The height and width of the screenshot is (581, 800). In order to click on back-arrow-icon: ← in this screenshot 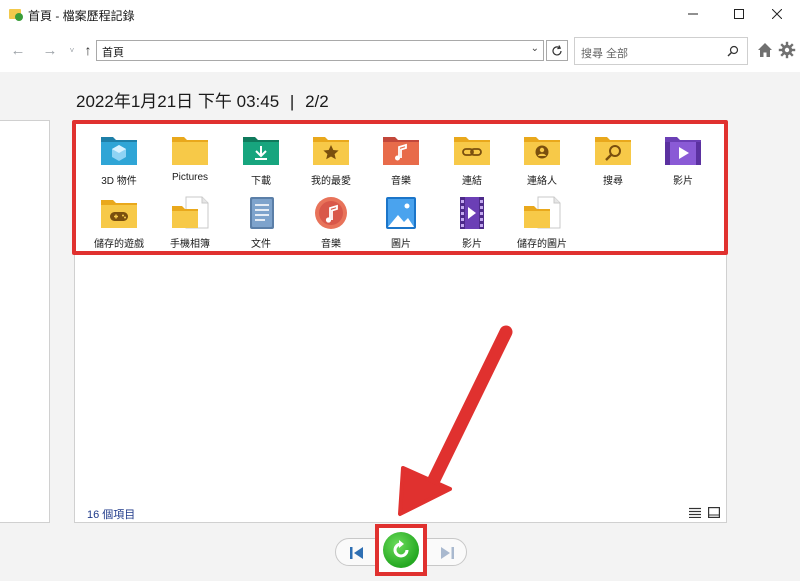, I will do `click(18, 50)`.